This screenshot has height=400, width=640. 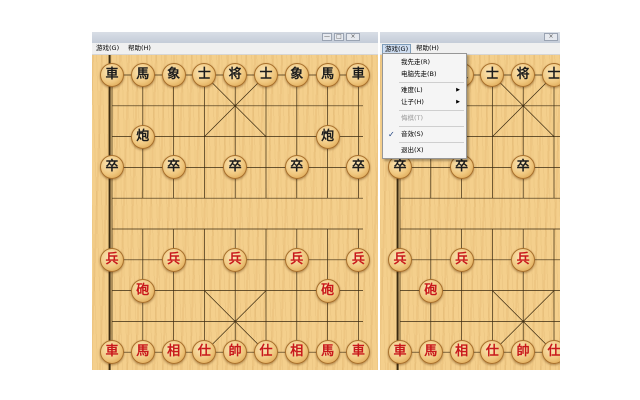 I want to click on menu-item-undo: 悔棋(T), so click(x=424, y=118).